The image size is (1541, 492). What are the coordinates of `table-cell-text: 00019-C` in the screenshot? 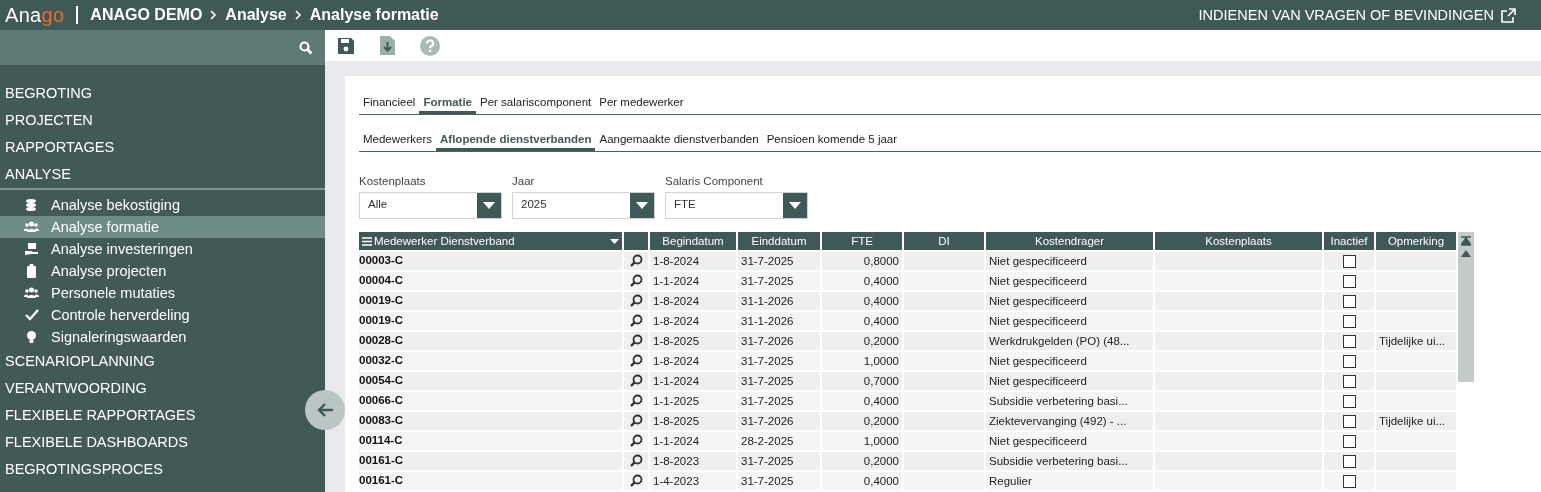 It's located at (382, 300).